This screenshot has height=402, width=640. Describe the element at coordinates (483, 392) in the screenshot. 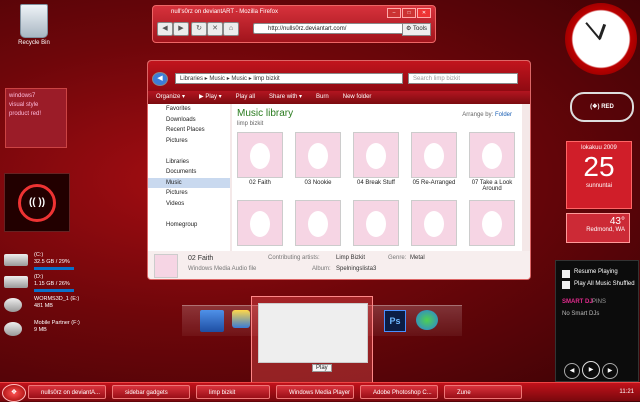

I see `taskbar-zune: Zune` at that location.